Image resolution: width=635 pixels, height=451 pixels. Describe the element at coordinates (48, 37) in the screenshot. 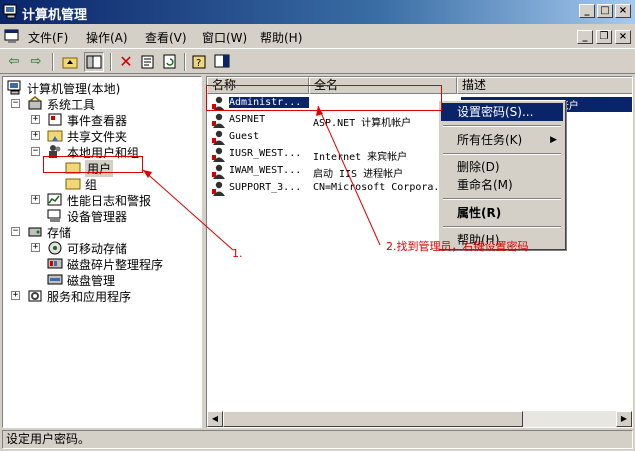

I see `menu-file: 文件(F)` at that location.